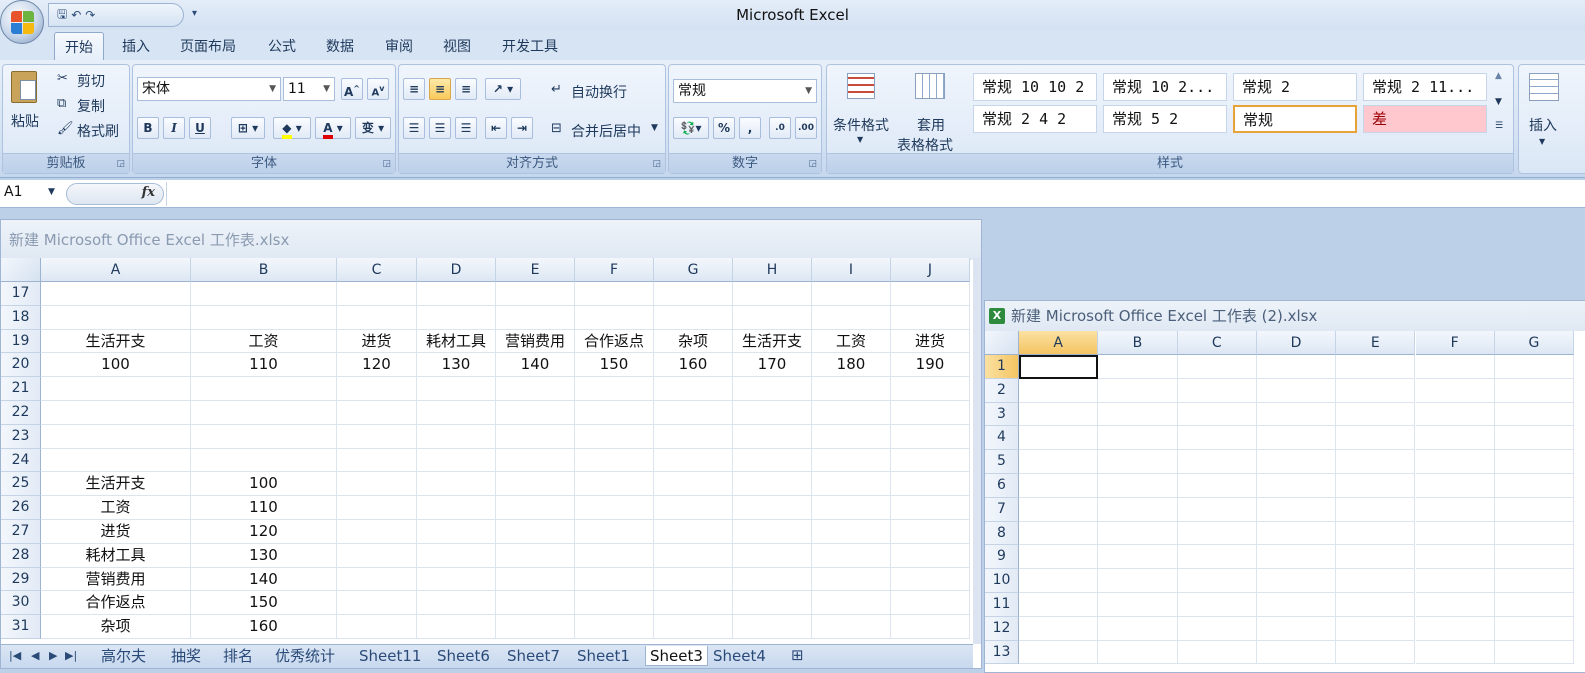  What do you see at coordinates (186, 656) in the screenshot?
I see `sheet-tab: 抽奖` at bounding box center [186, 656].